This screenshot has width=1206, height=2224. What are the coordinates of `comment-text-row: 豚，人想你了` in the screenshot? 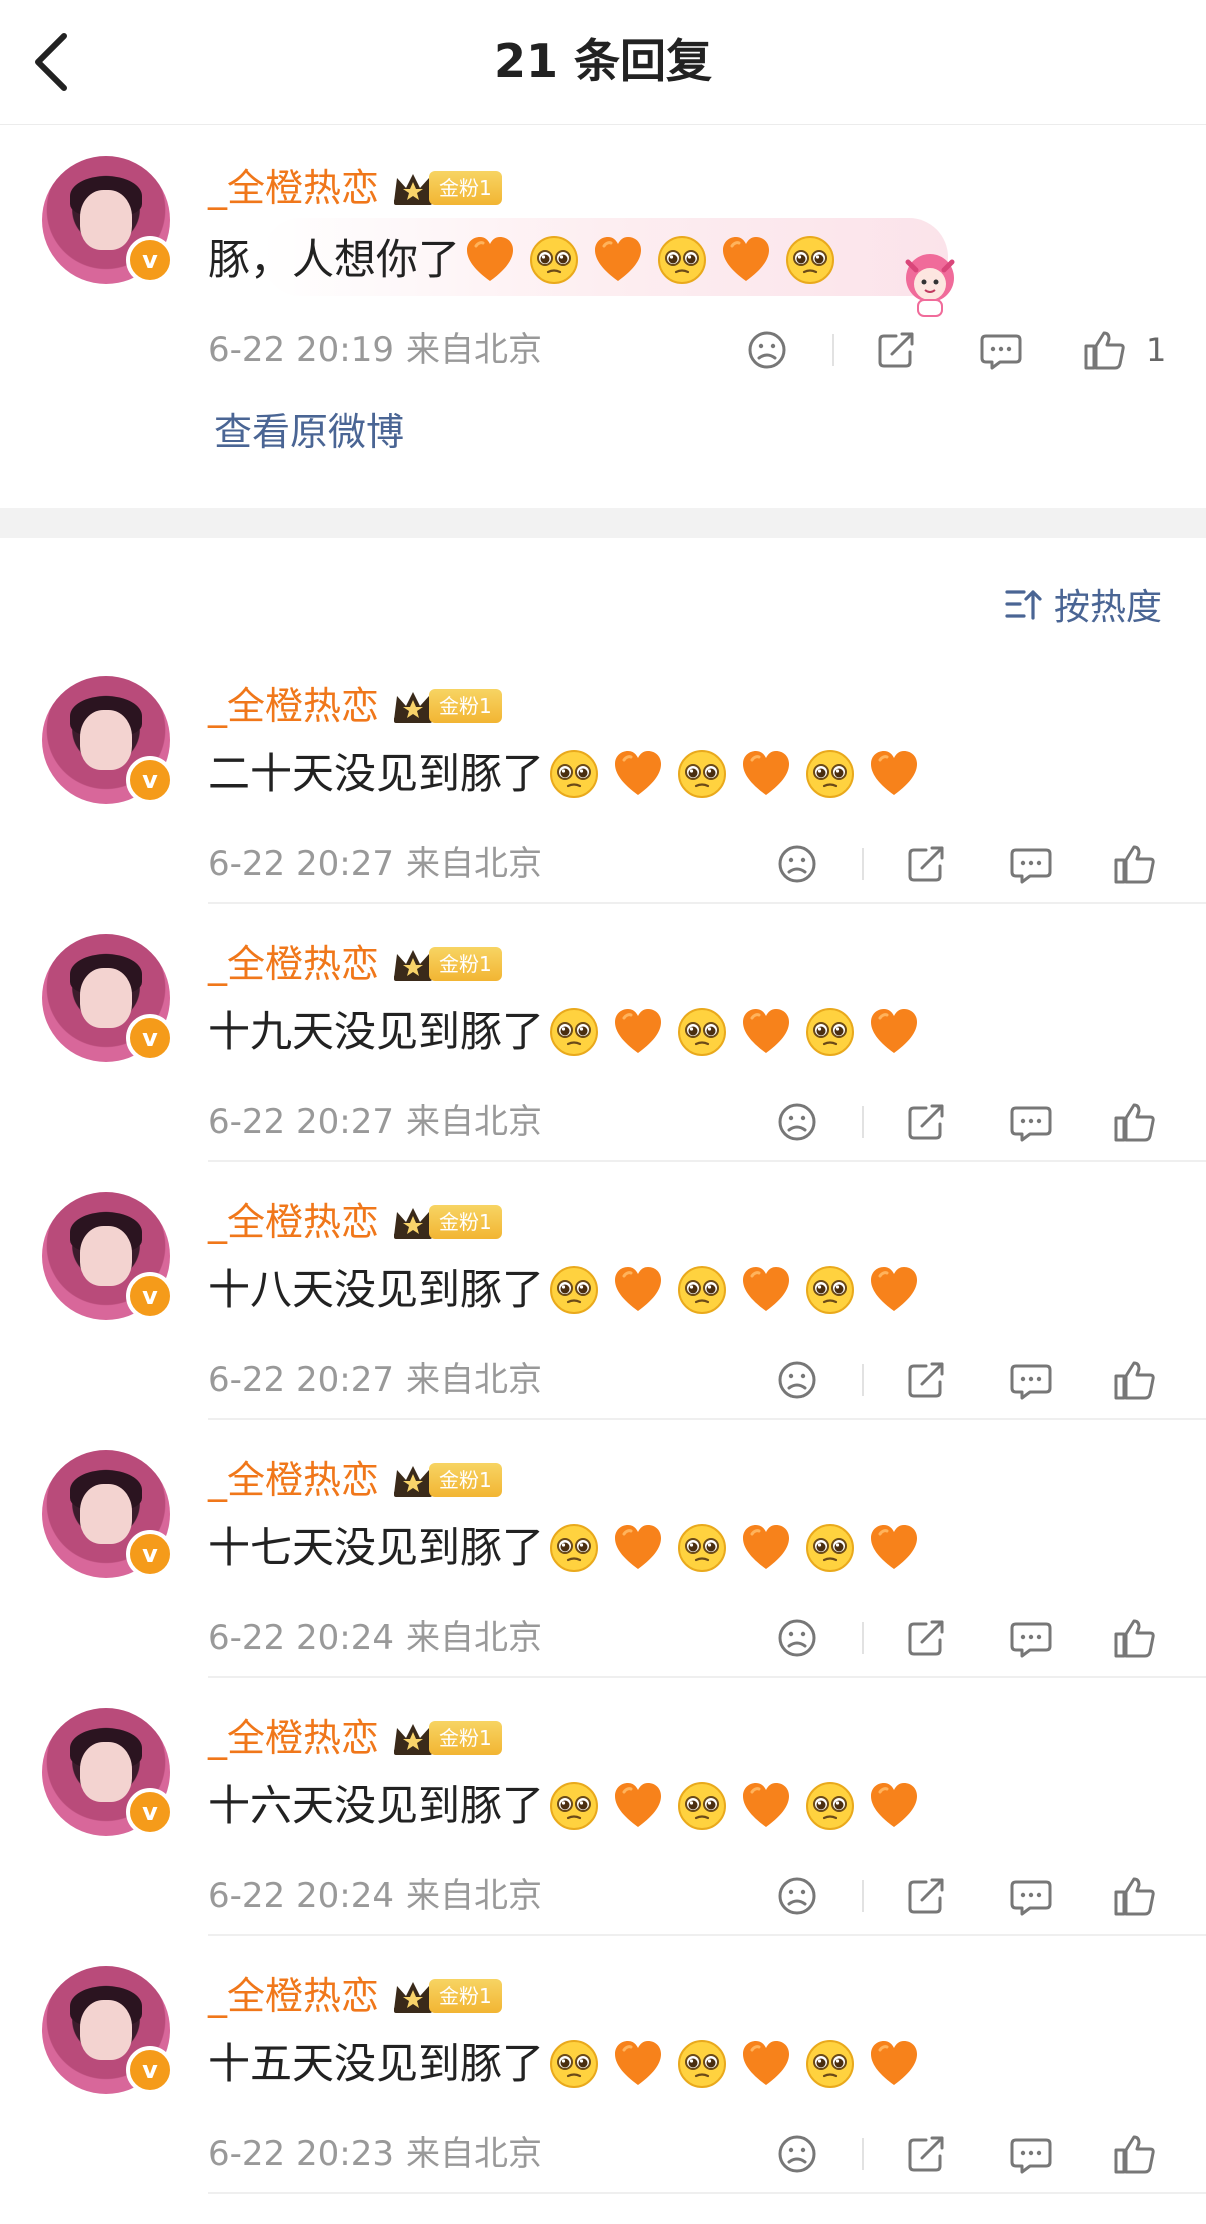 It's located at (528, 260).